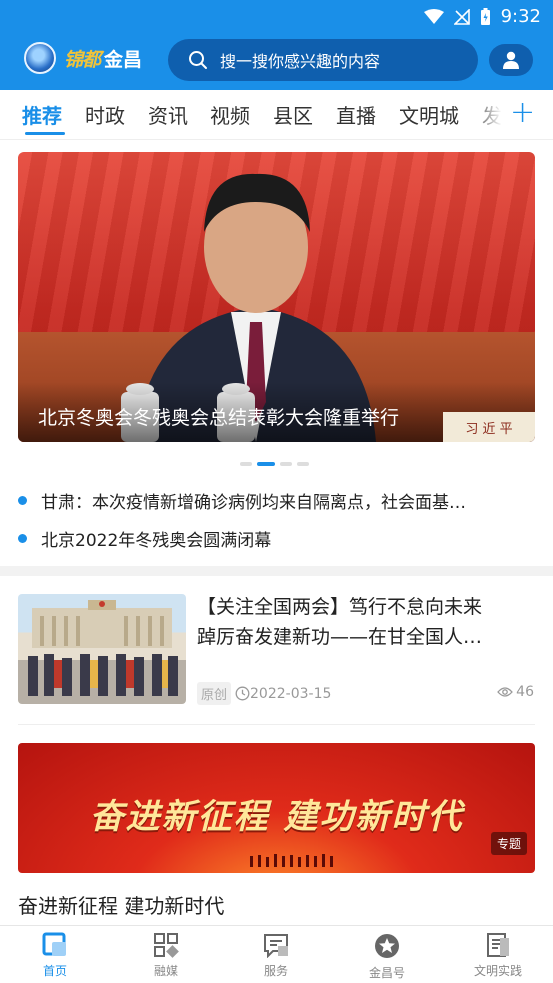 The width and height of the screenshot is (553, 983). I want to click on nav-jinchang-account: 金昌号, so click(387, 956).